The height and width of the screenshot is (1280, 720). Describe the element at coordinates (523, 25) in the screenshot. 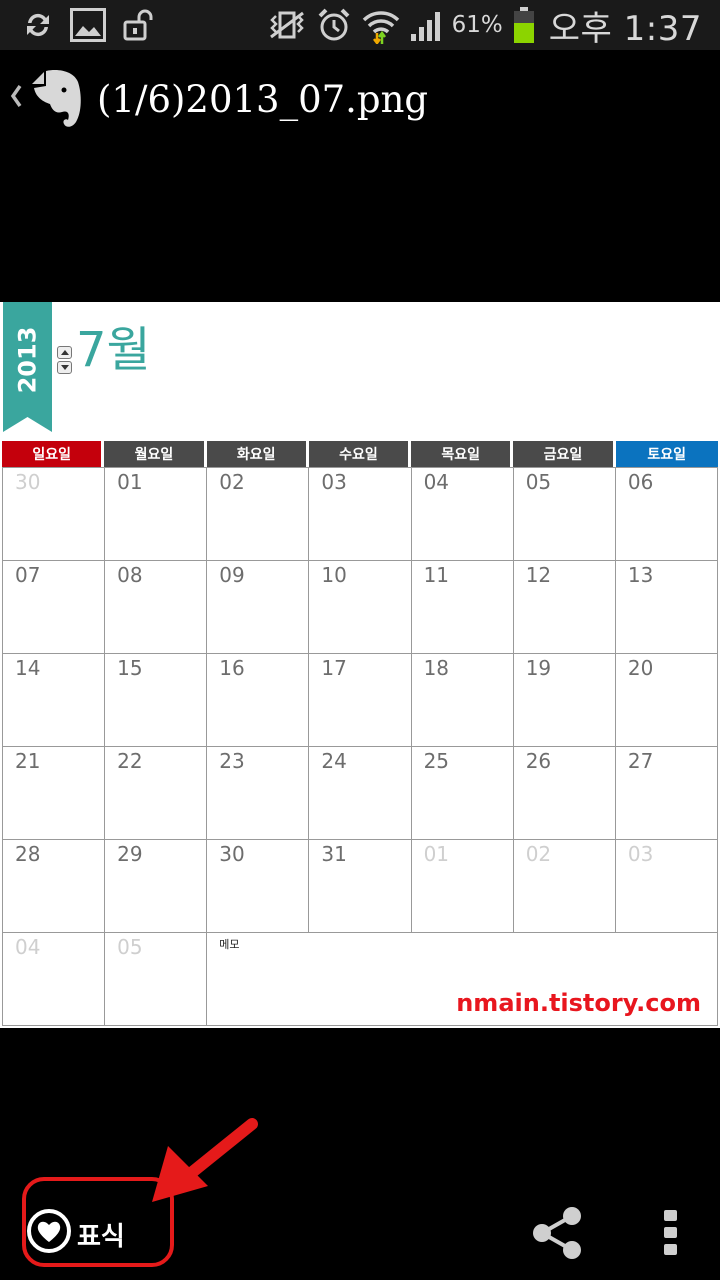

I see `battery-icon` at that location.